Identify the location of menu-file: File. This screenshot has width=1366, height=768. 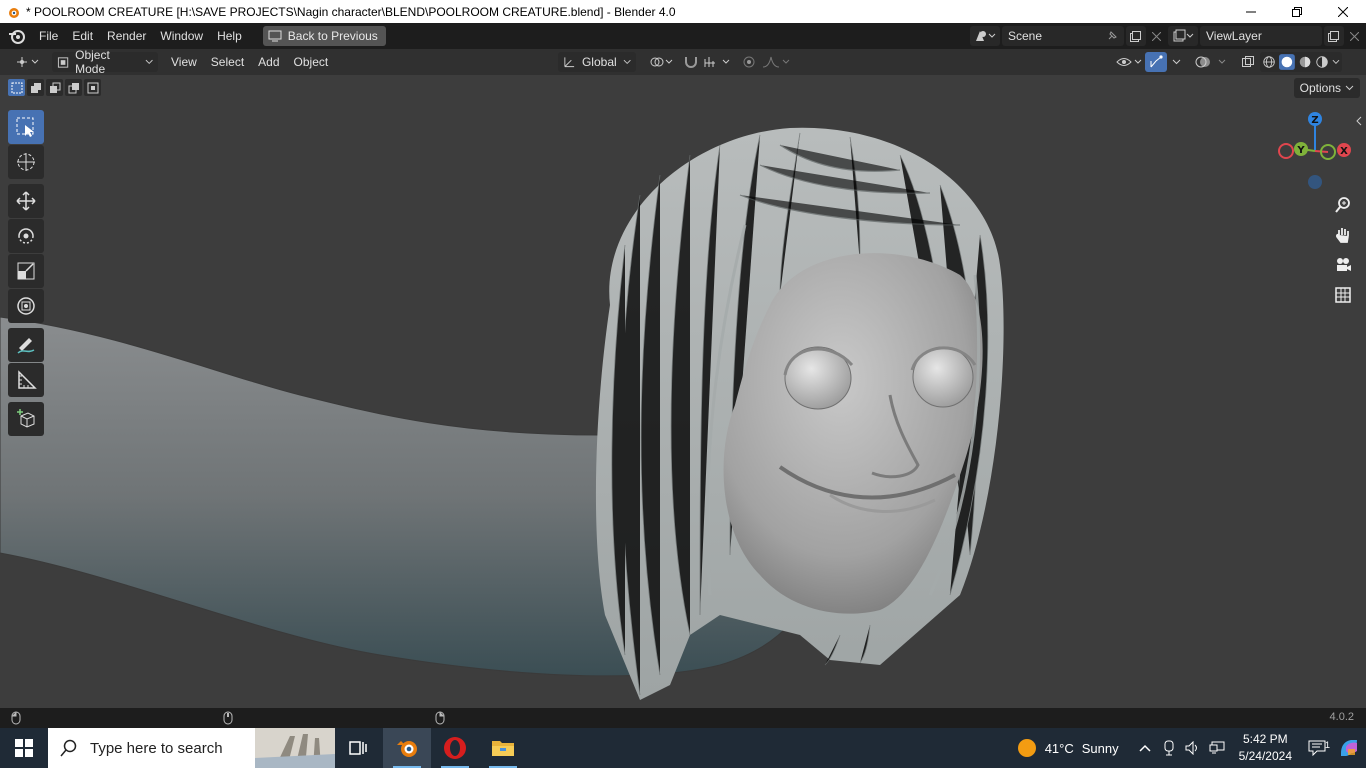
(48, 36).